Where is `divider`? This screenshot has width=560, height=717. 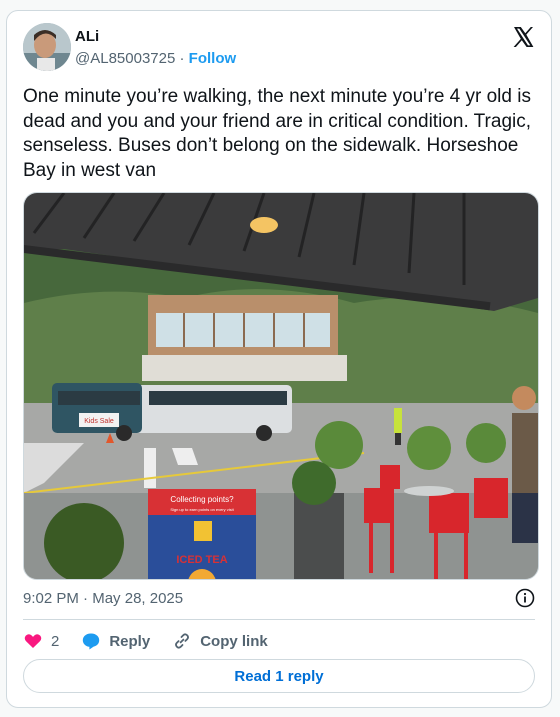 divider is located at coordinates (279, 619).